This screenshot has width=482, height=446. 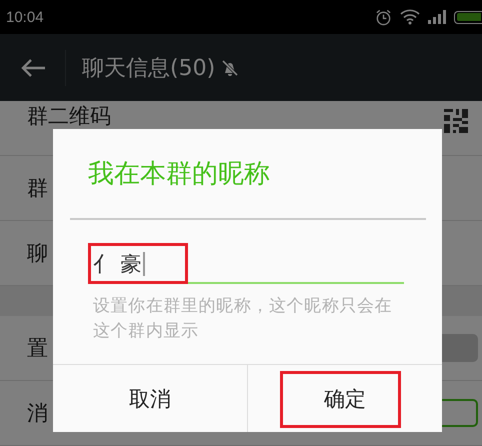 What do you see at coordinates (383, 17) in the screenshot?
I see `alarm-icon` at bounding box center [383, 17].